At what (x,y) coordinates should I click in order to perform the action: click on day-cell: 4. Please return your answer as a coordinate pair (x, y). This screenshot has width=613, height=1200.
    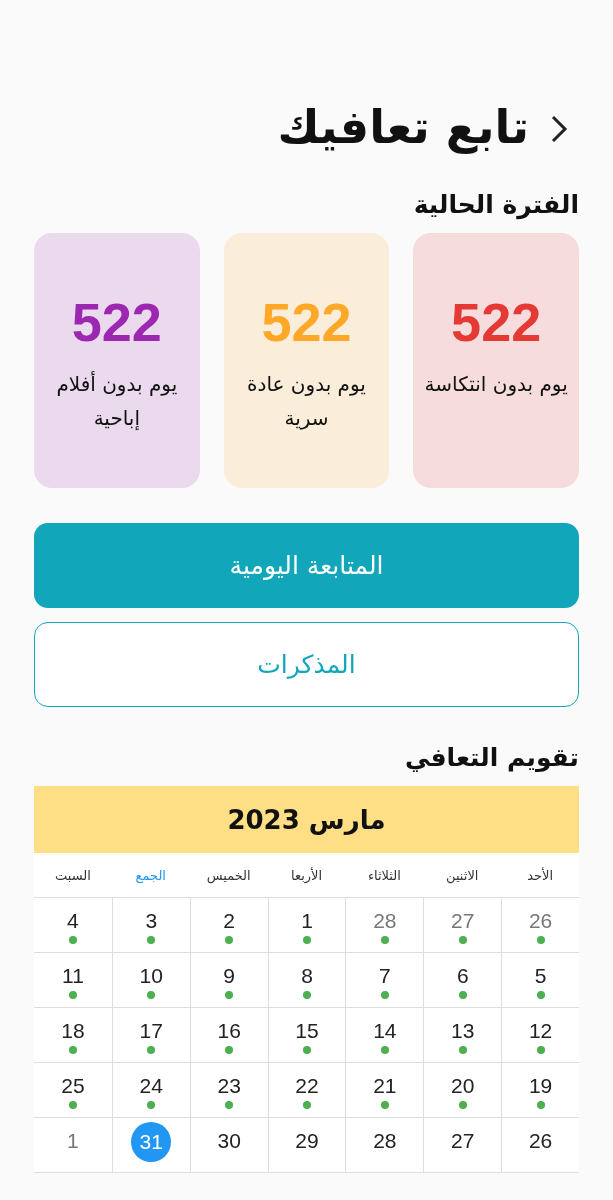
    Looking at the image, I should click on (73, 925).